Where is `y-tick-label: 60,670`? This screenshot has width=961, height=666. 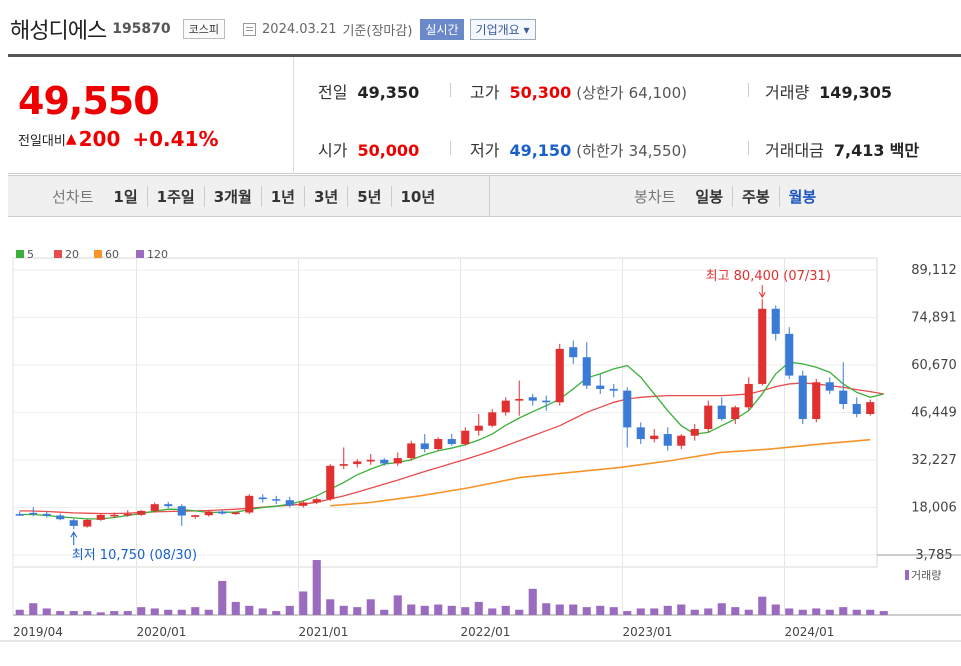
y-tick-label: 60,670 is located at coordinates (934, 365).